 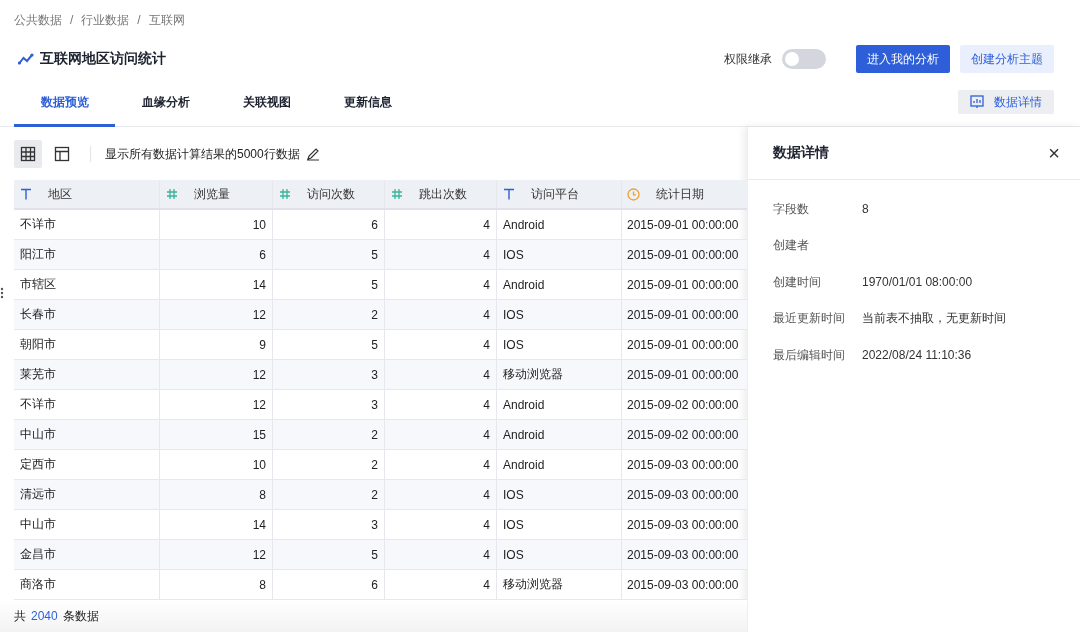 I want to click on edit-icon, so click(x=312, y=154).